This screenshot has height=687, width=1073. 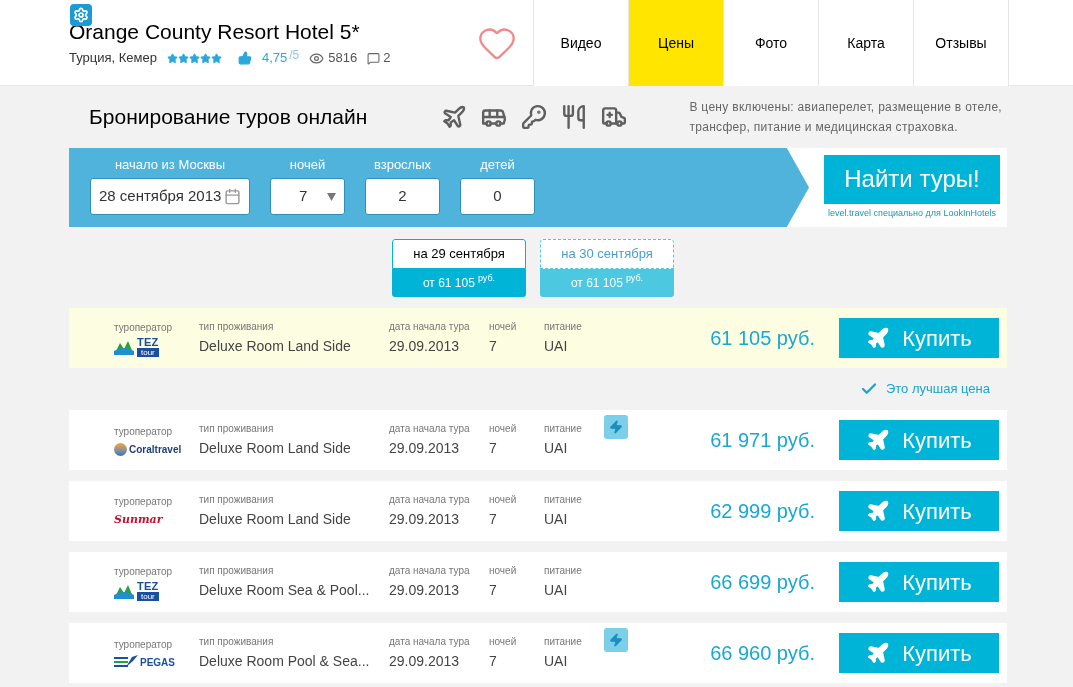 What do you see at coordinates (81, 15) in the screenshot?
I see `settings-icon` at bounding box center [81, 15].